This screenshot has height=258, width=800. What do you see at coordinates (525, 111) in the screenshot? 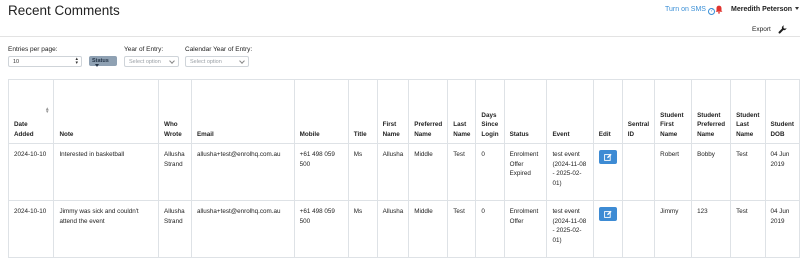
I see `column-header: Status` at bounding box center [525, 111].